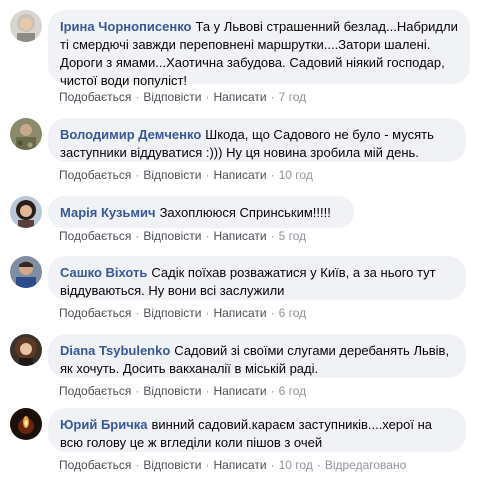 This screenshot has height=487, width=493. What do you see at coordinates (26, 212) in the screenshot?
I see `woman-dark-hair-avatar-icon` at bounding box center [26, 212].